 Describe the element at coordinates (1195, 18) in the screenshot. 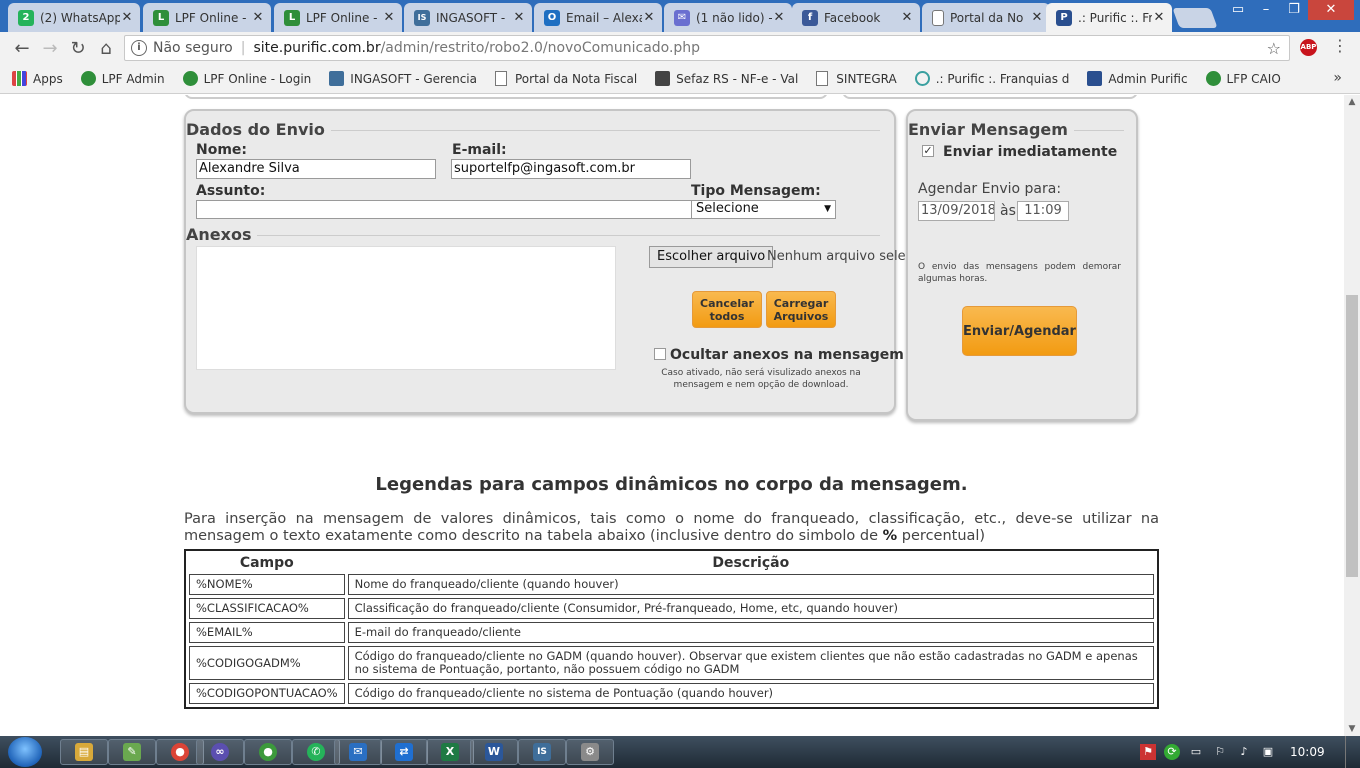

I see `new-tab-button` at that location.